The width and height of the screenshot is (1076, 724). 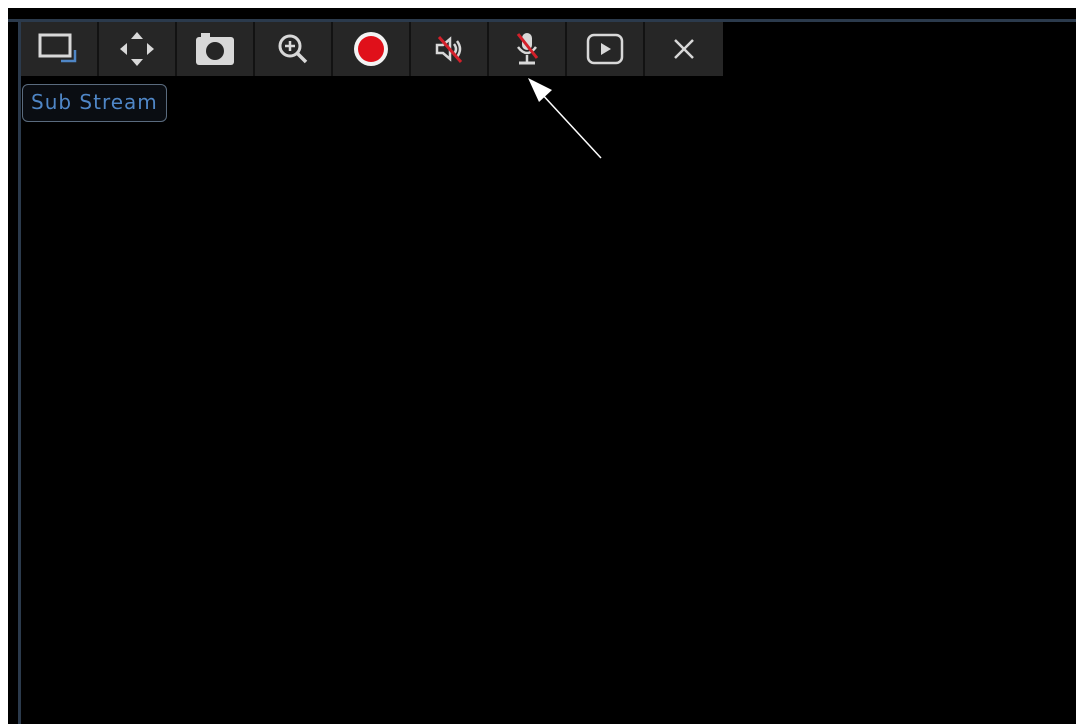 I want to click on zoom-button, so click(x=294, y=49).